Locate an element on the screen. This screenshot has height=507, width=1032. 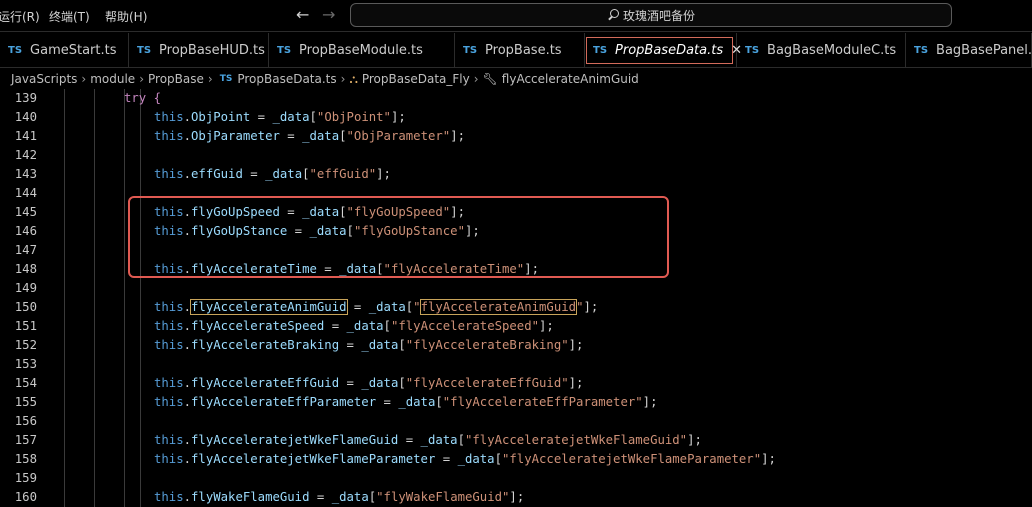
keyword-try: try { is located at coordinates (143, 98).